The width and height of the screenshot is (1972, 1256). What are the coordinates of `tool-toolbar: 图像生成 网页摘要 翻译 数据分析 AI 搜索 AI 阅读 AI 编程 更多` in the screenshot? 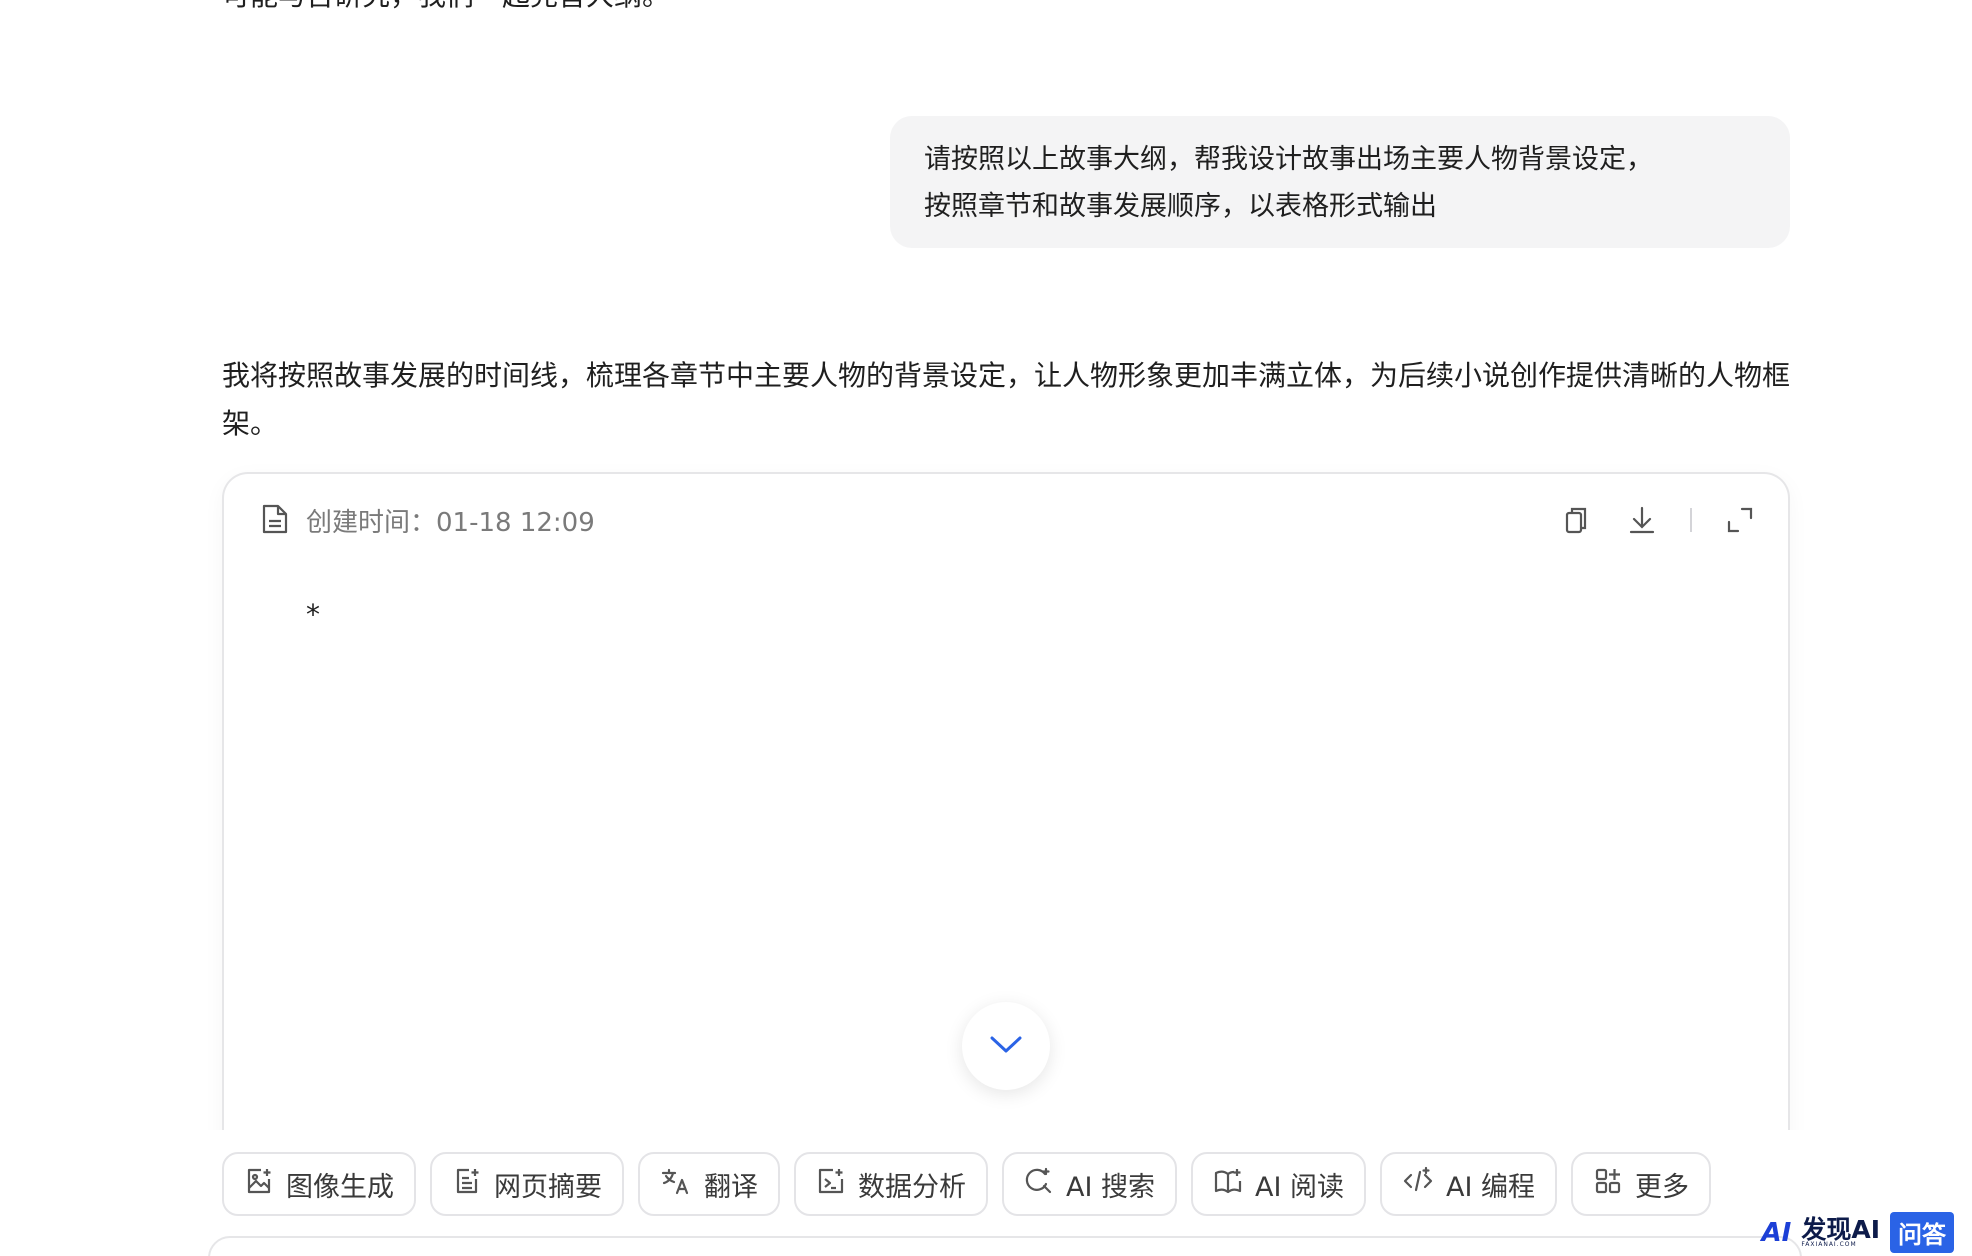 It's located at (967, 1184).